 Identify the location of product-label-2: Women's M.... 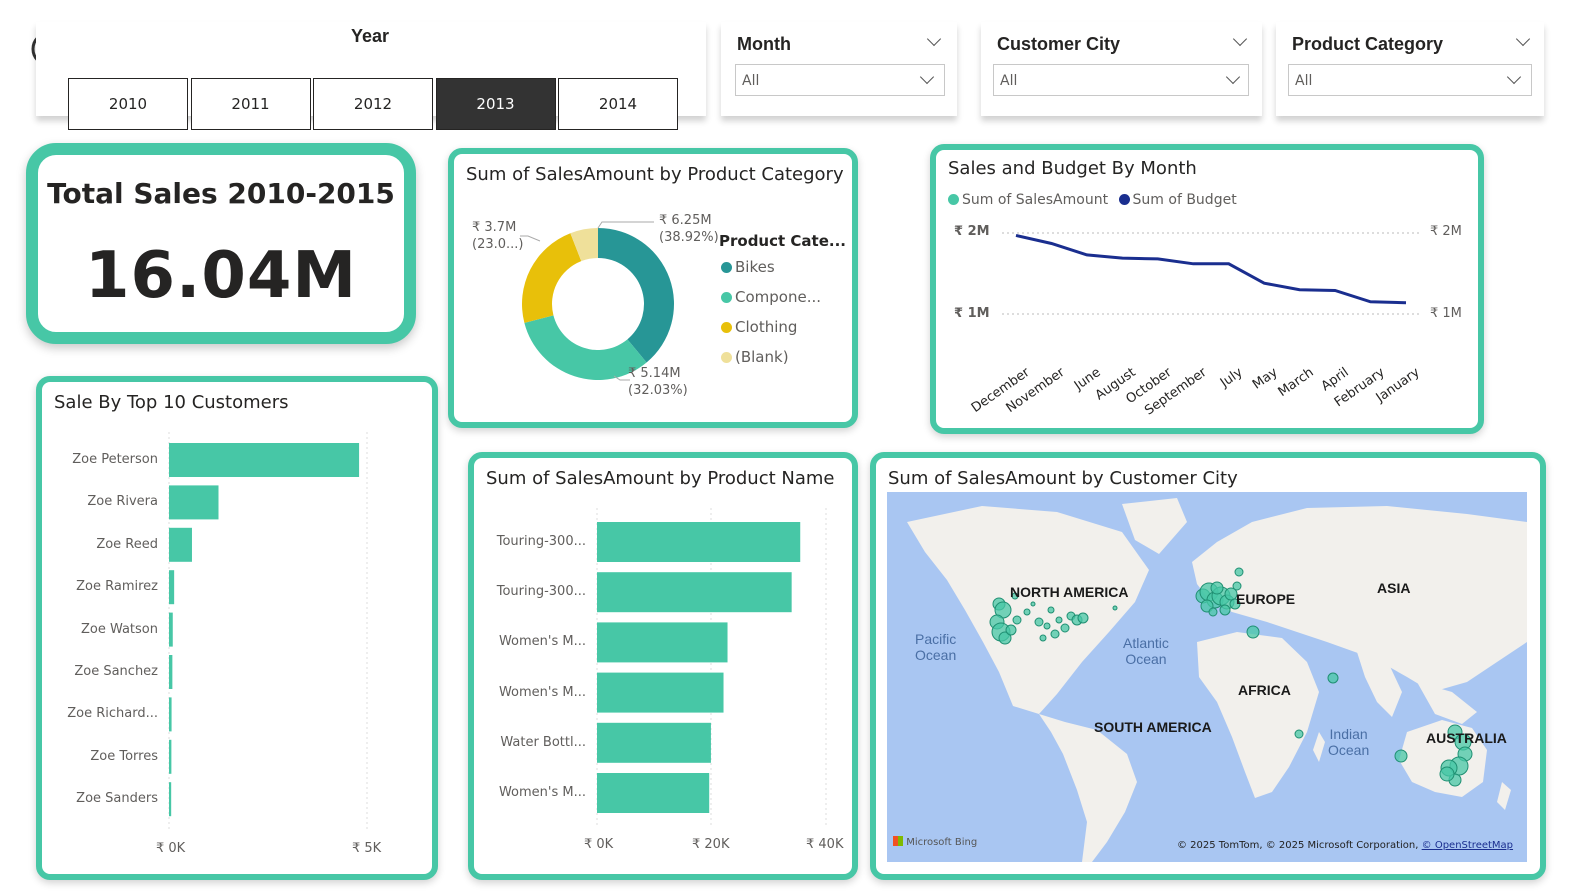
(542, 642).